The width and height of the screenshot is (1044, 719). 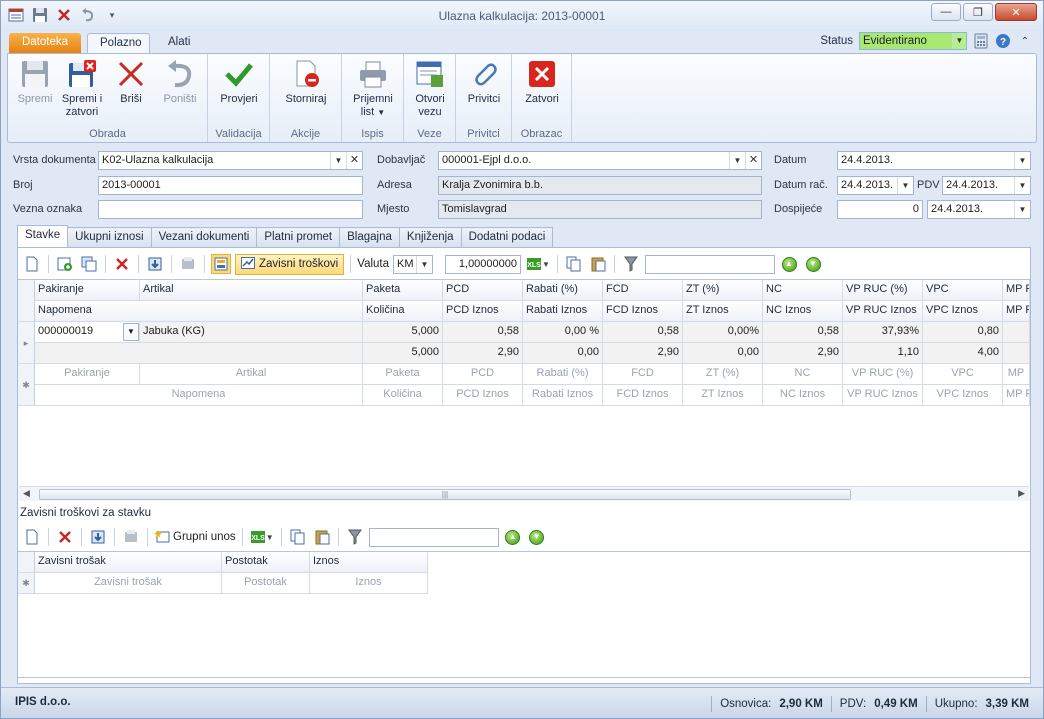 What do you see at coordinates (298, 237) in the screenshot?
I see `tab-platni-promet: Platni promet` at bounding box center [298, 237].